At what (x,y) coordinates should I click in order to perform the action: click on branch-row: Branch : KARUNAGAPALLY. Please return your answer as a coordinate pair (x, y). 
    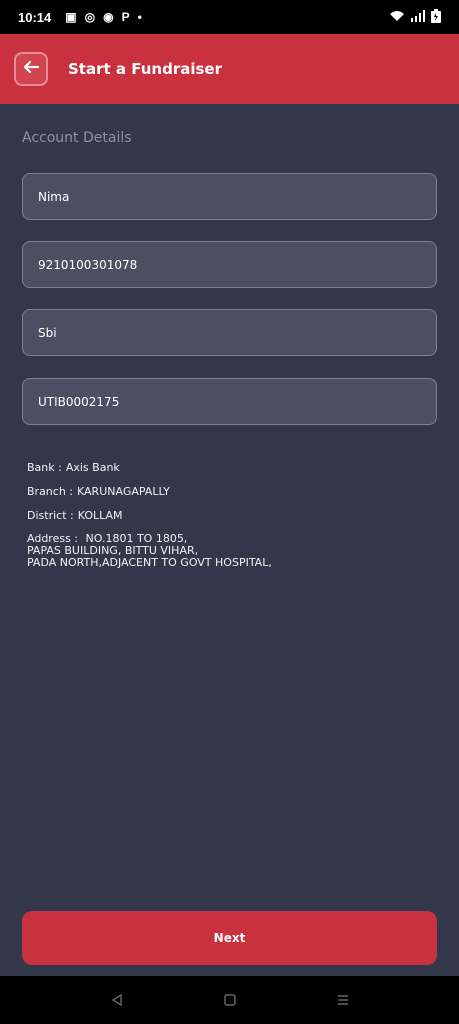
    Looking at the image, I should click on (149, 491).